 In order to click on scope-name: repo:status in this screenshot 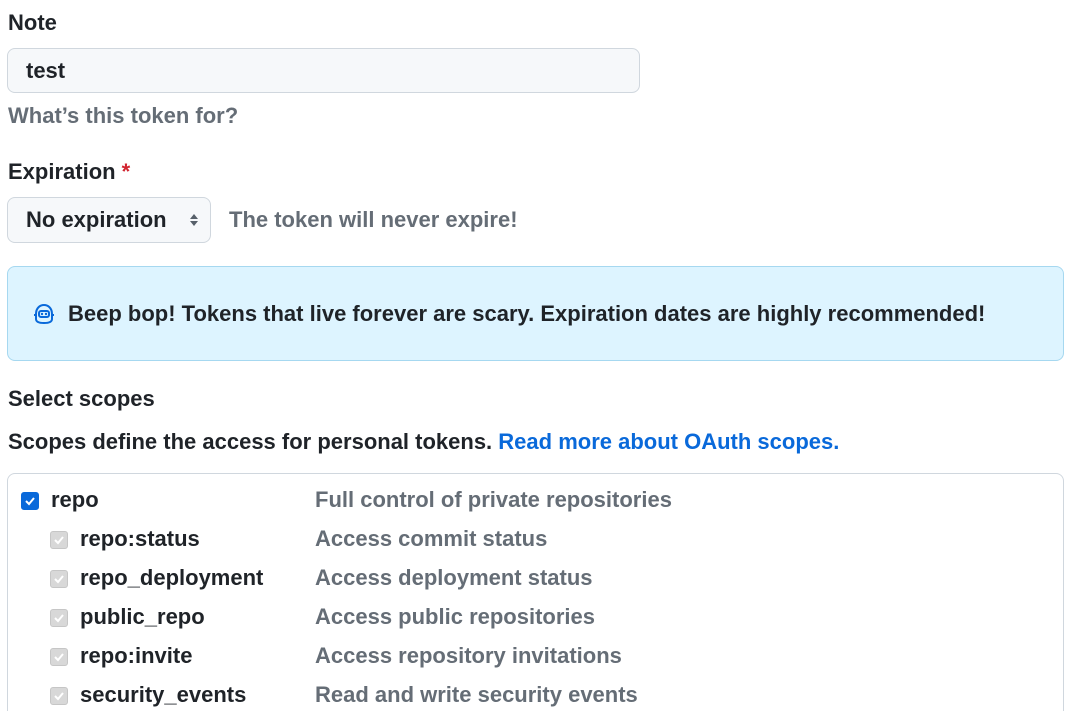, I will do `click(140, 538)`.